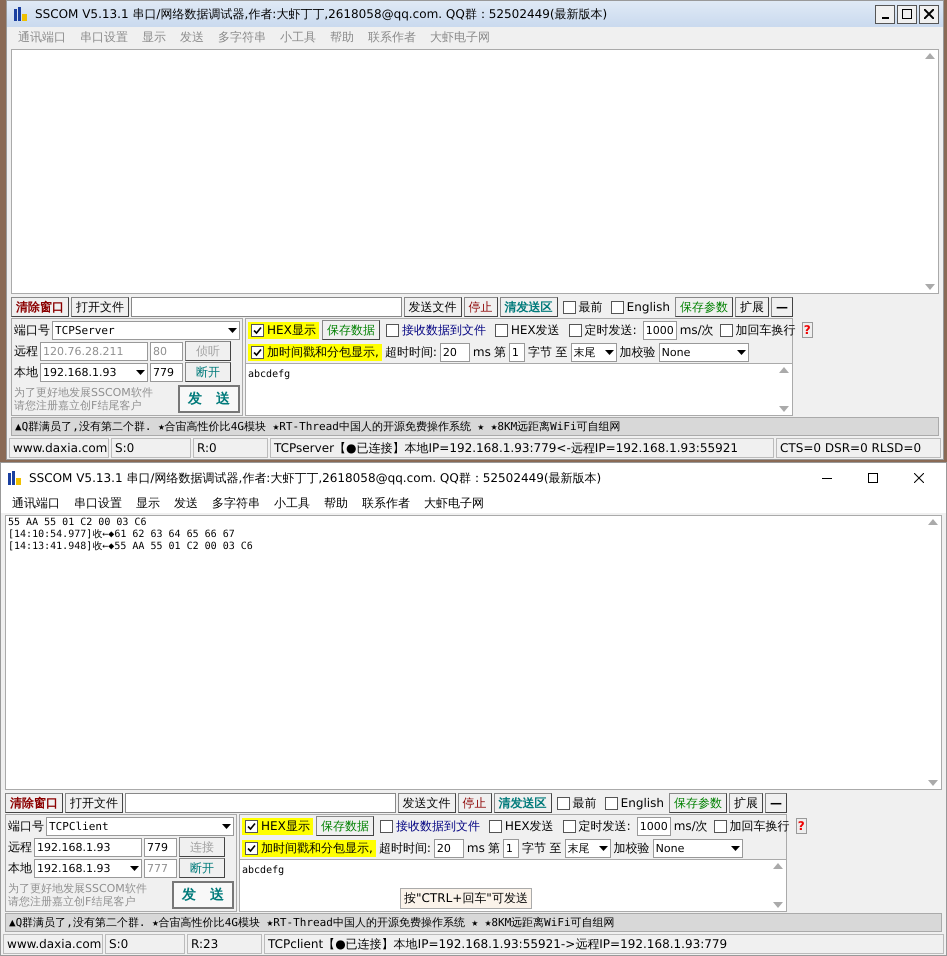 This screenshot has height=956, width=947. I want to click on menu-item: 显示, so click(148, 503).